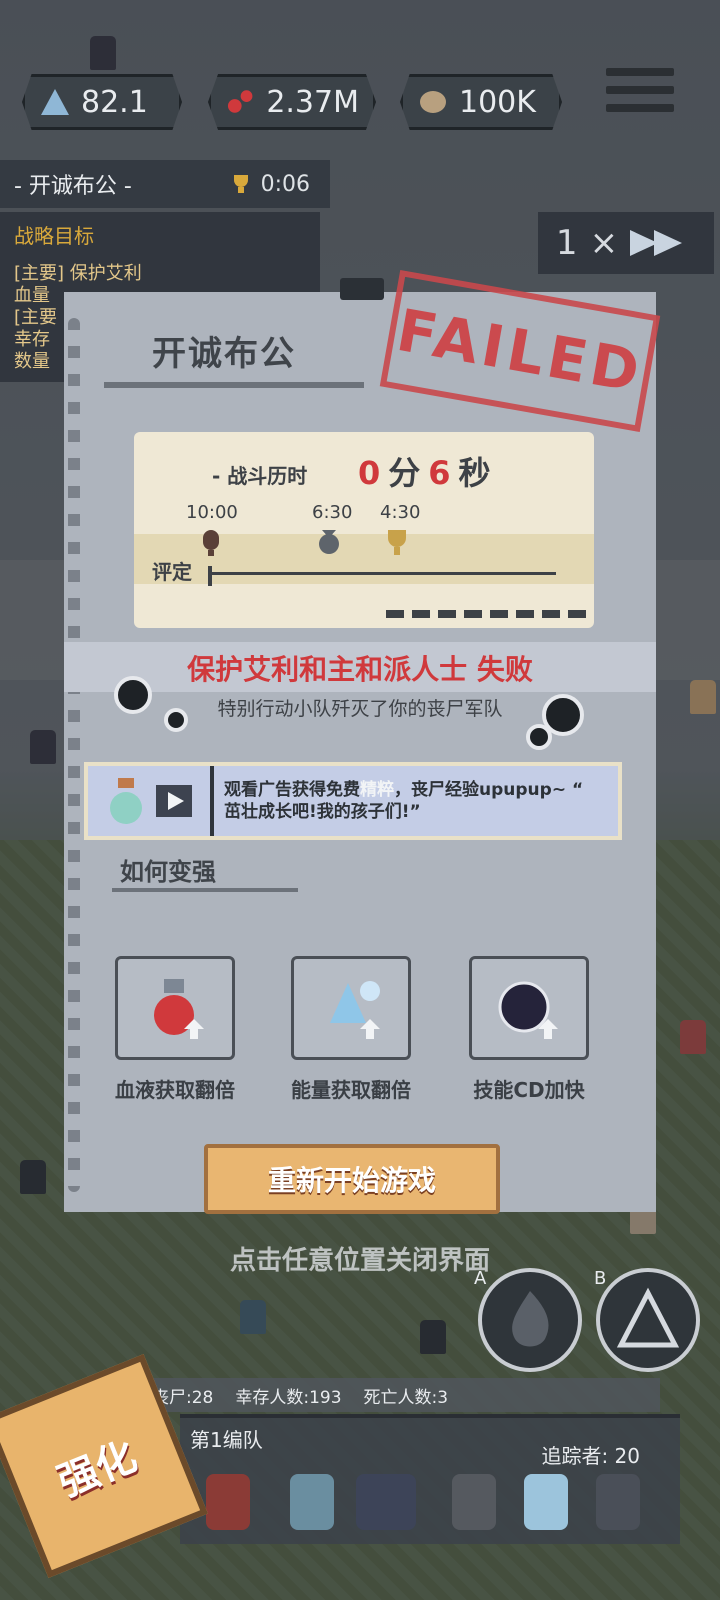 The height and width of the screenshot is (1600, 720). I want to click on ad-text: 观看广告获得免费精粹，丧尸经验upupup~ “ 茁壮成长吧!我的孩子们!”, so click(398, 801).